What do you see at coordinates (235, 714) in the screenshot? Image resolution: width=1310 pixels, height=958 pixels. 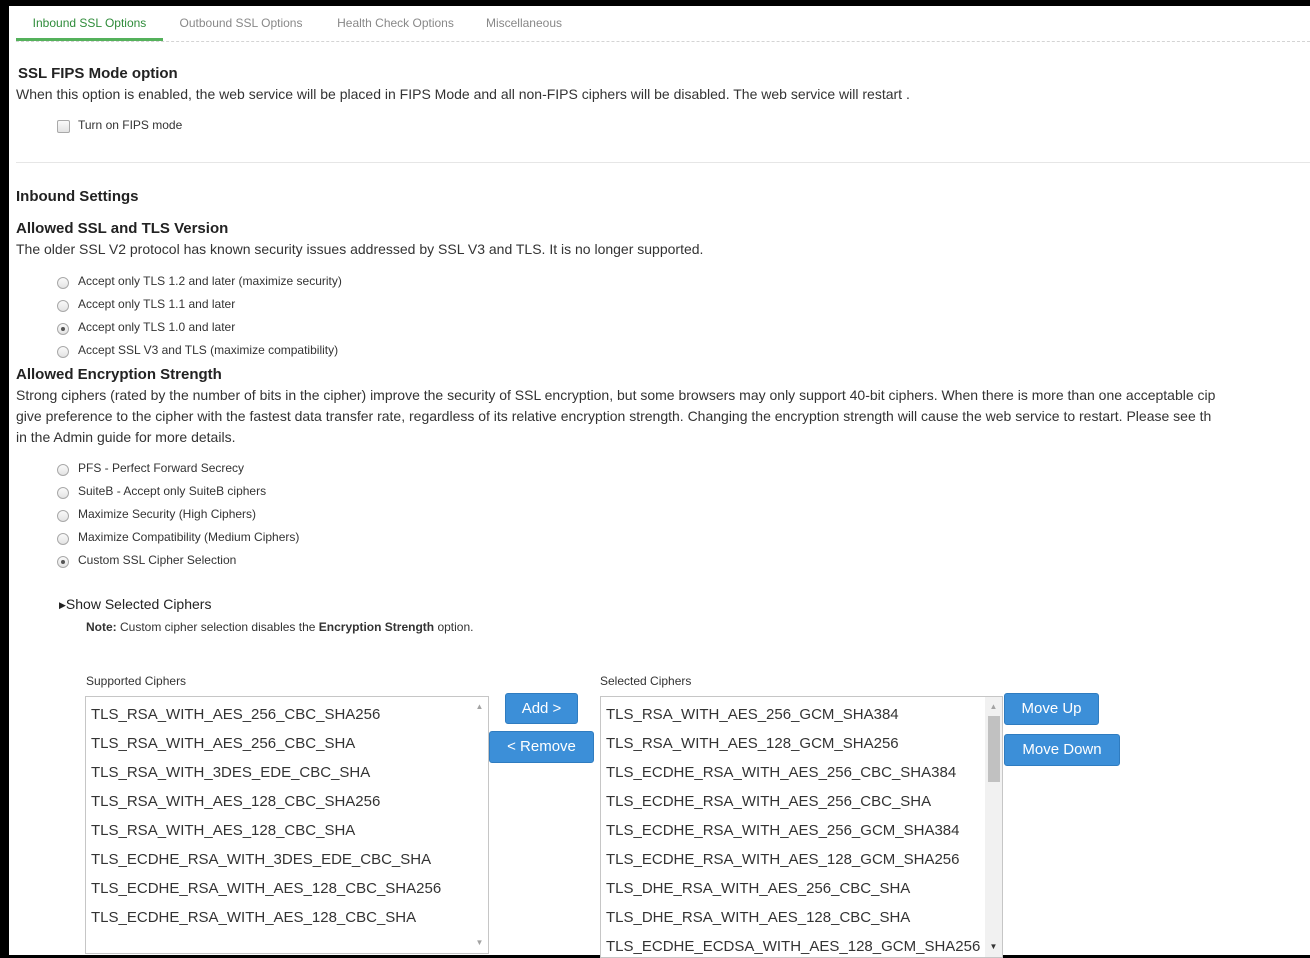 I see `cipher-list-item: TLS_RSA_WITH_AES_256_CBC_SHA256` at bounding box center [235, 714].